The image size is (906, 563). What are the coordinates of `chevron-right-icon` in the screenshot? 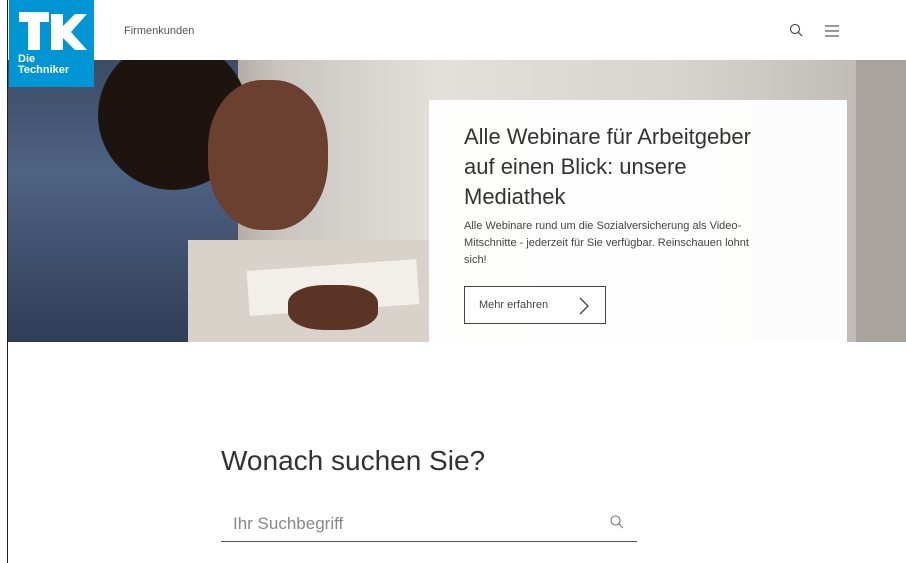 It's located at (584, 306).